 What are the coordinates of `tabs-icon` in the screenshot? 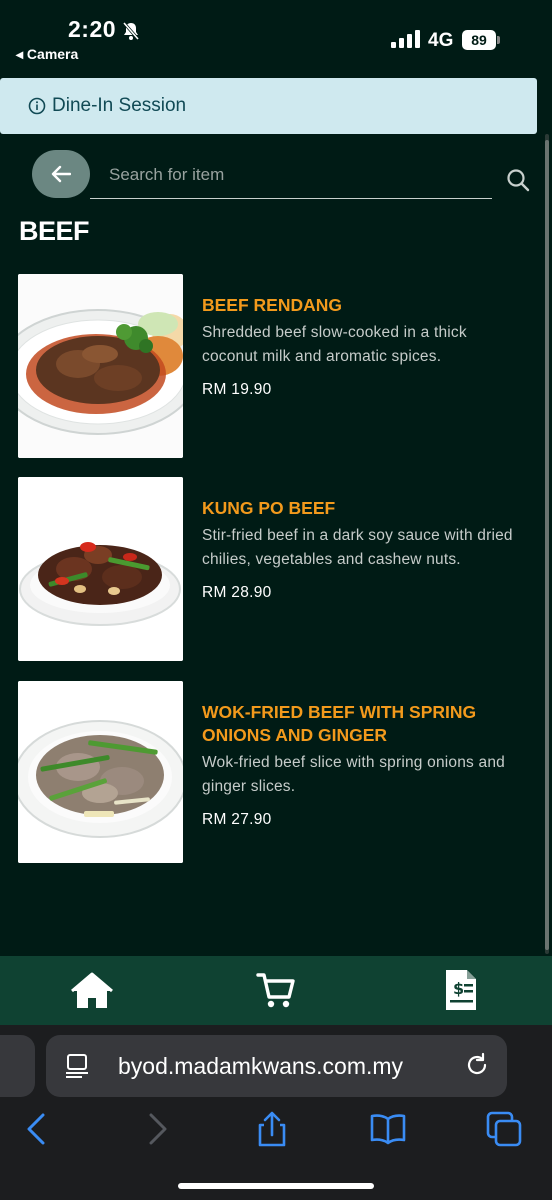 It's located at (504, 1129).